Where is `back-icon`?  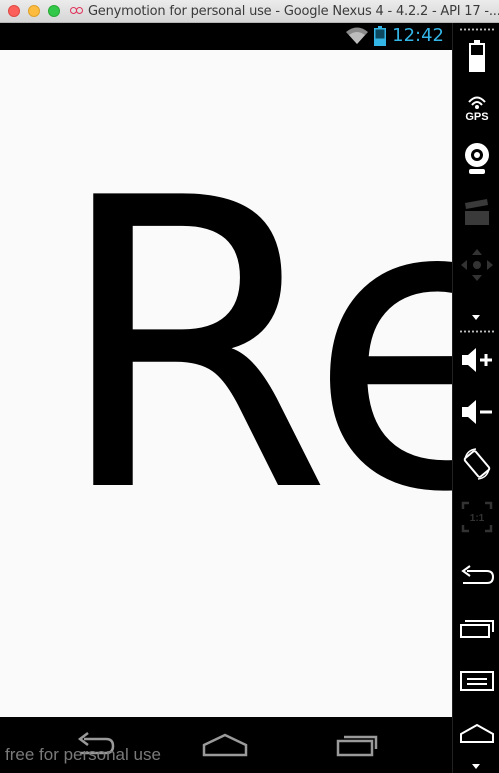 back-icon is located at coordinates (477, 574).